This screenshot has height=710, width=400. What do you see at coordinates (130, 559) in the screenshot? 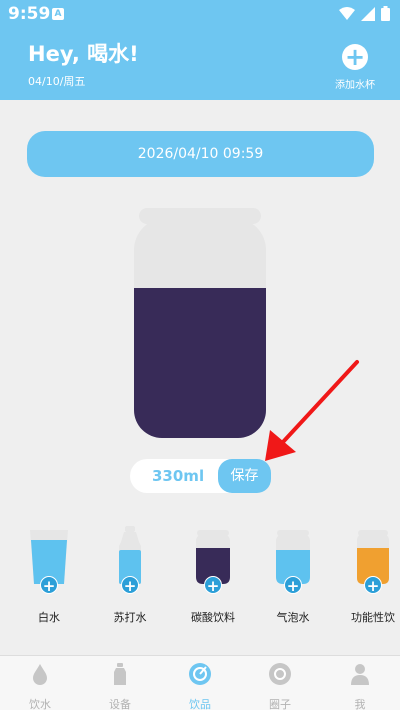
I see `soda-bottle-icon: +` at bounding box center [130, 559].